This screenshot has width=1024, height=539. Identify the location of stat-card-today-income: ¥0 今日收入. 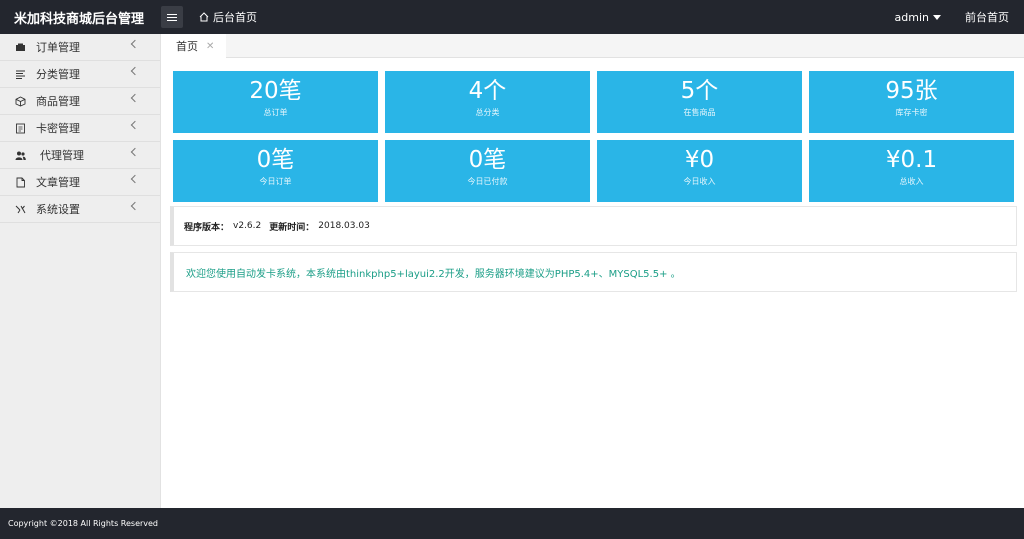
(699, 171).